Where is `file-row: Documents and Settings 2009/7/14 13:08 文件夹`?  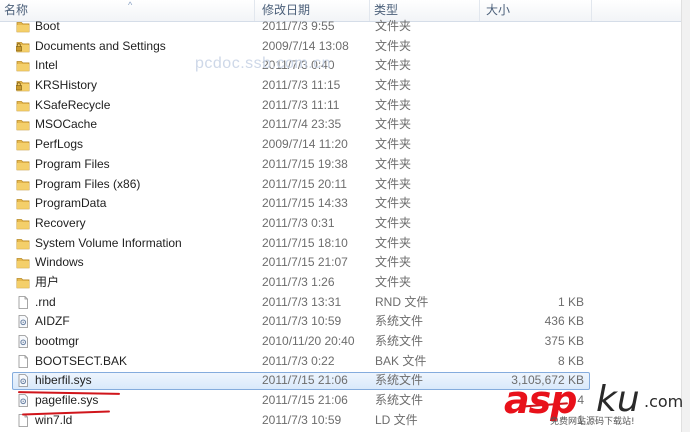
file-row: Documents and Settings 2009/7/14 13:08 文件夹 is located at coordinates (341, 47).